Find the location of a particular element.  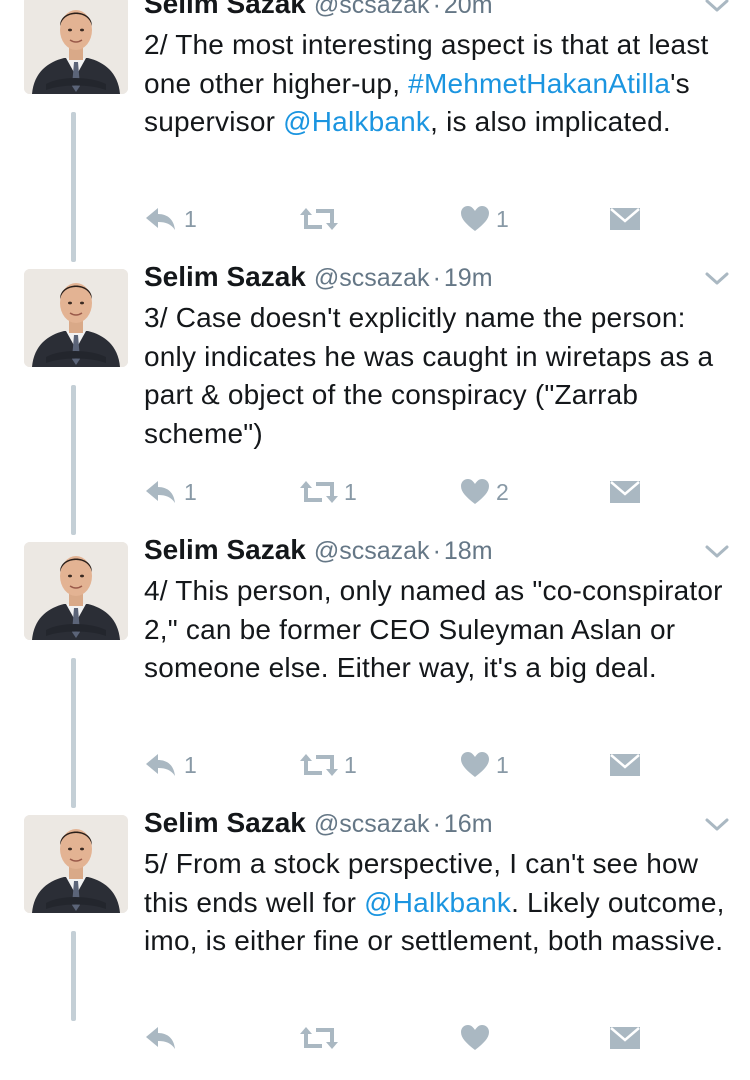

tweet-actions: 1 1 1 is located at coordinates (444, 765).